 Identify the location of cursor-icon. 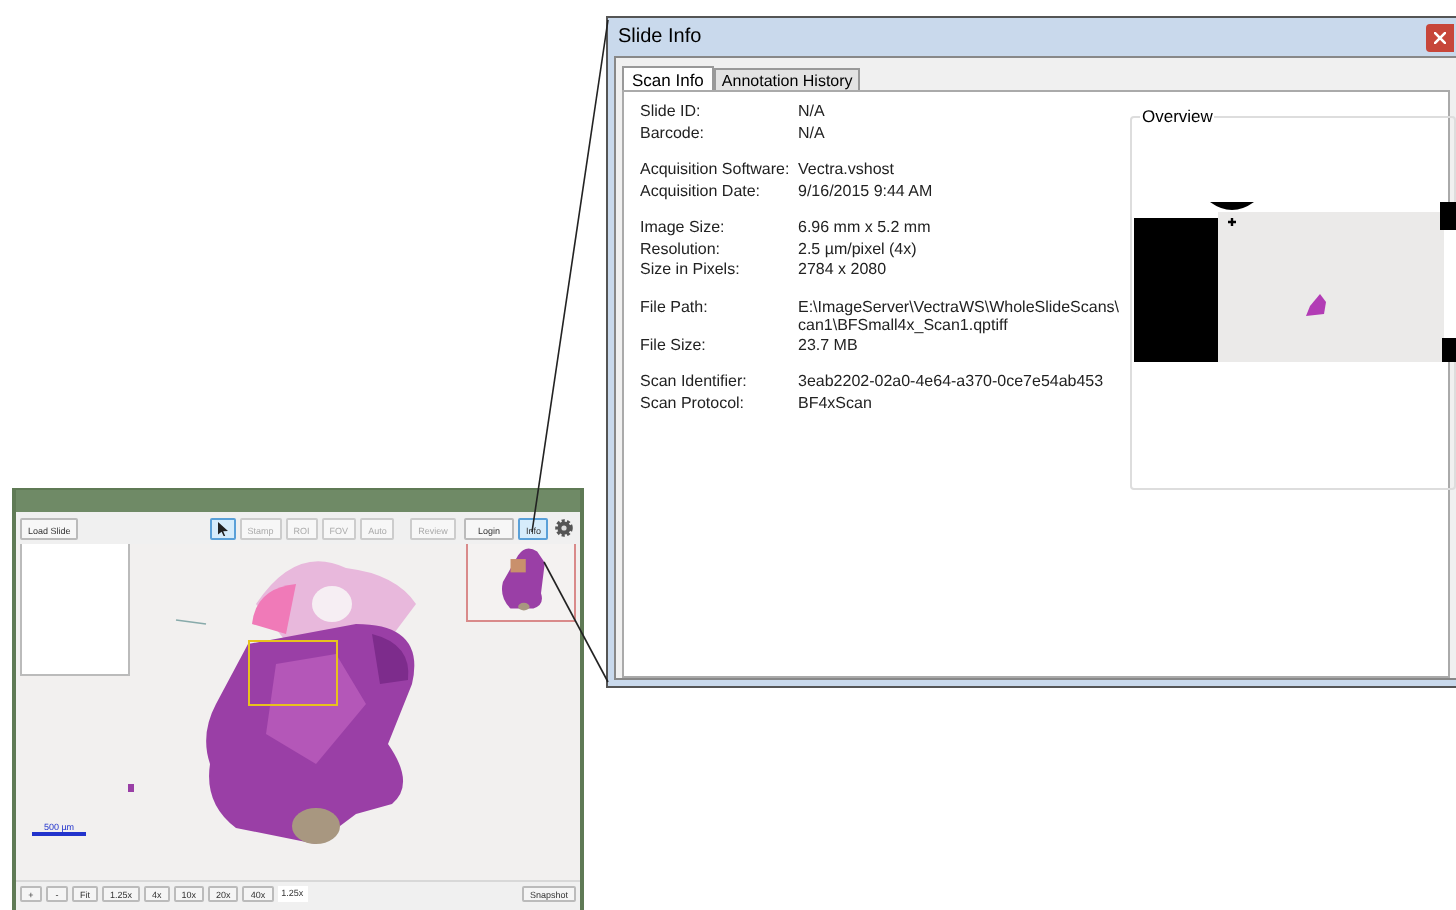
(222, 528).